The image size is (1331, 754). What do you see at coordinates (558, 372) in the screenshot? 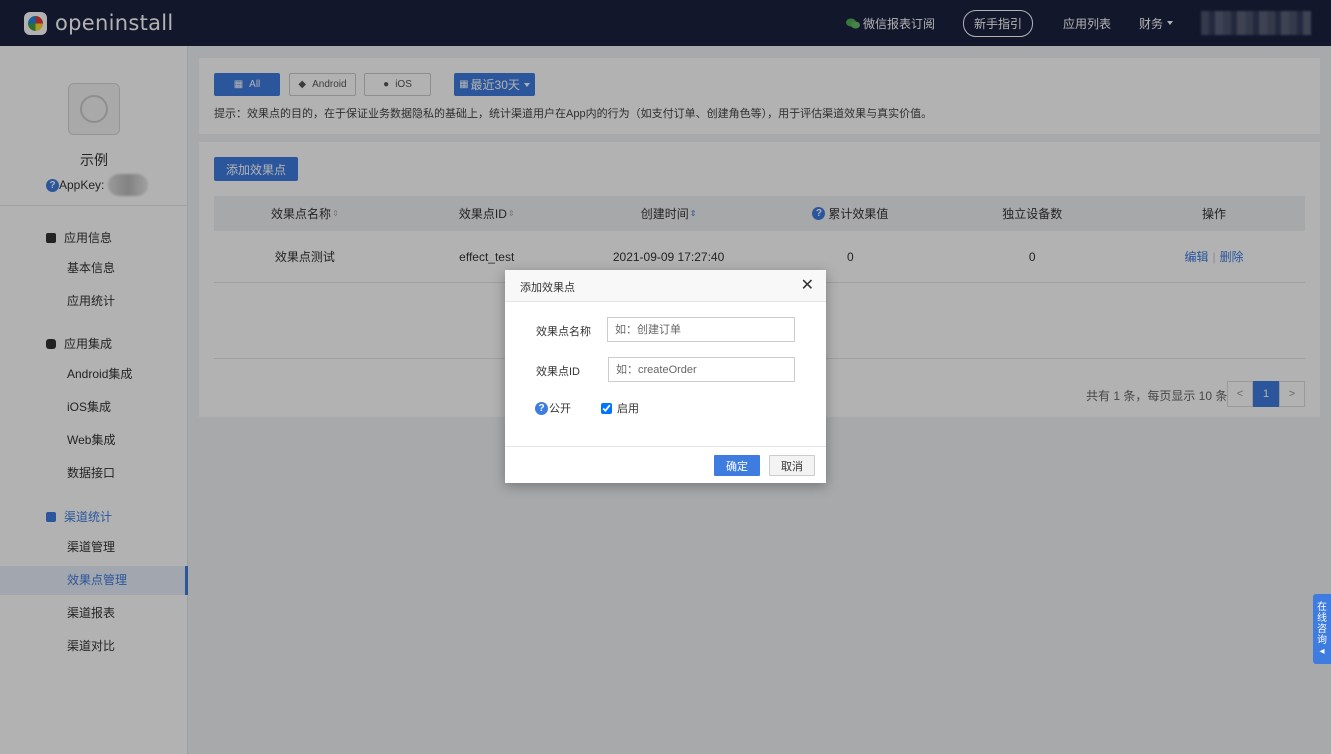
I see `id-field-label: 效果点ID` at bounding box center [558, 372].